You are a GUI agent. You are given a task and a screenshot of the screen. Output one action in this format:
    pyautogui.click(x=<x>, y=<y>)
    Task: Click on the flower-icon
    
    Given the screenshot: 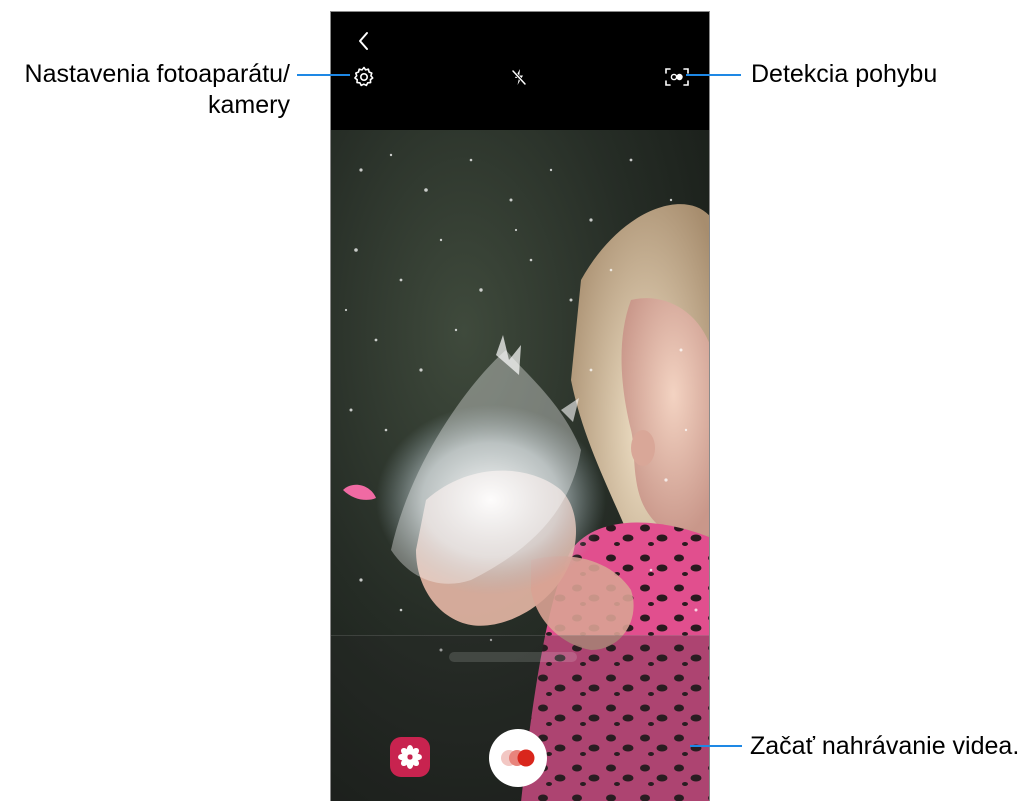 What is the action you would take?
    pyautogui.click(x=410, y=757)
    